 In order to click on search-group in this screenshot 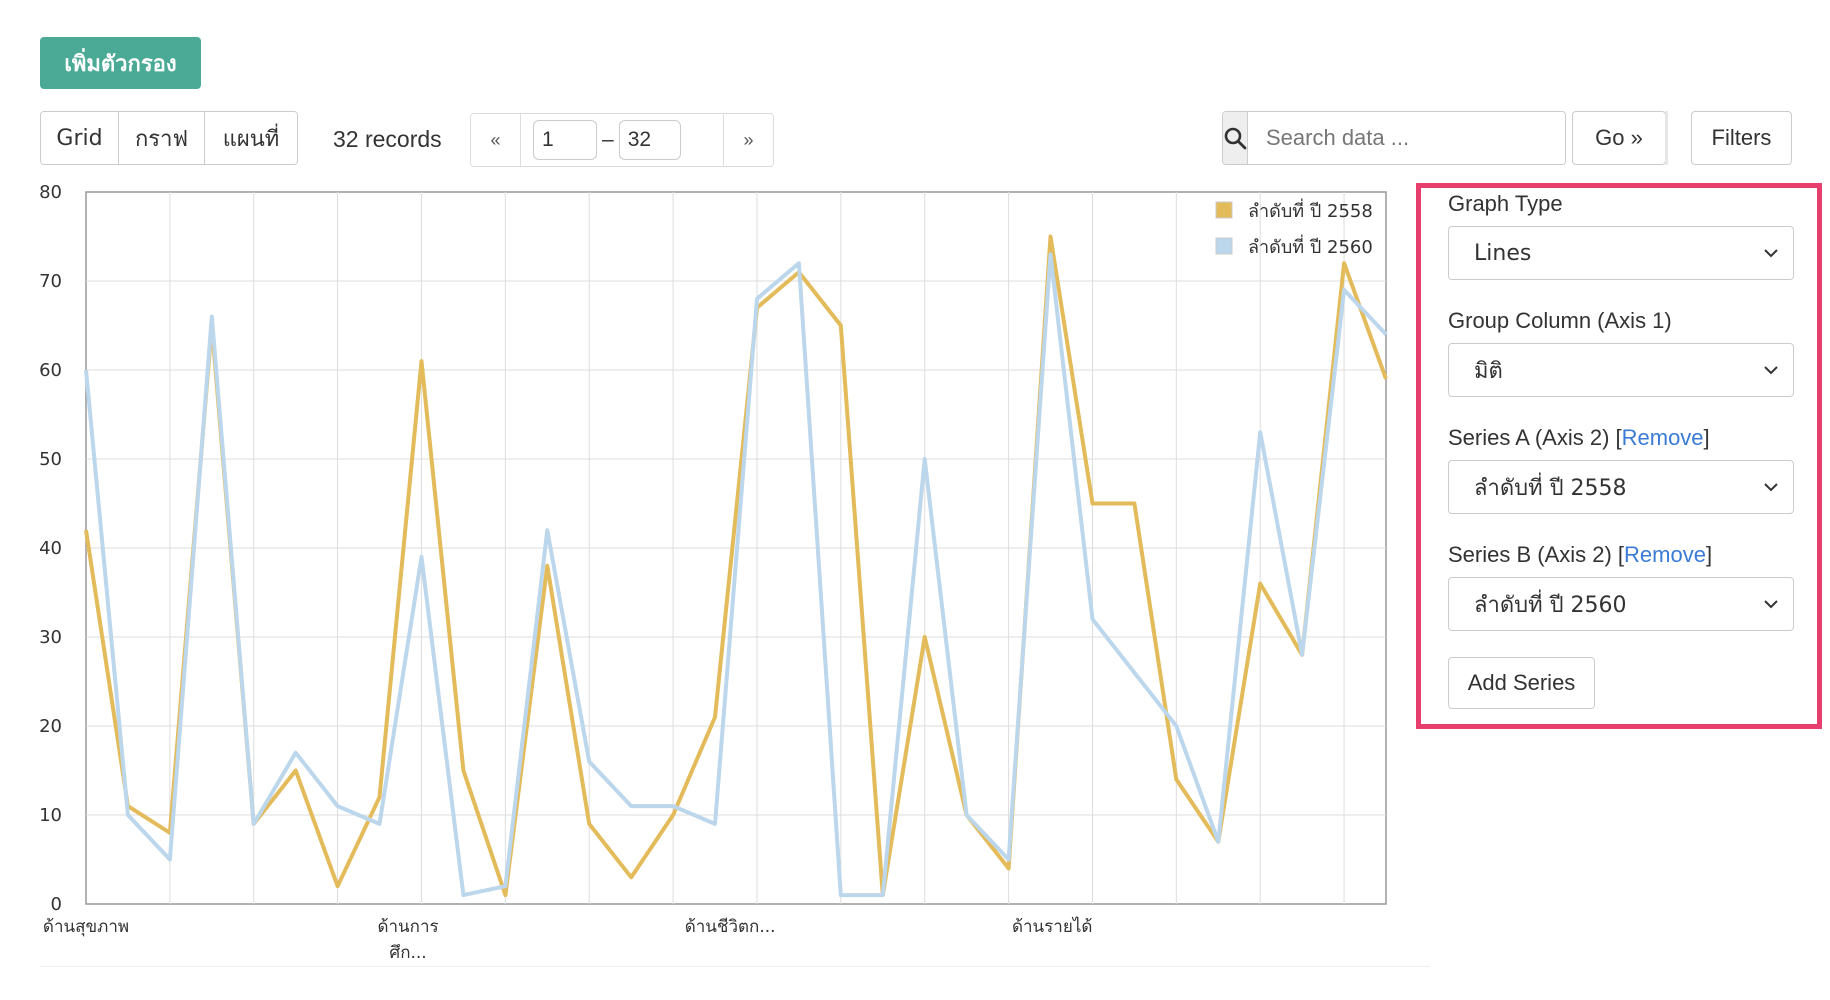, I will do `click(1394, 138)`.